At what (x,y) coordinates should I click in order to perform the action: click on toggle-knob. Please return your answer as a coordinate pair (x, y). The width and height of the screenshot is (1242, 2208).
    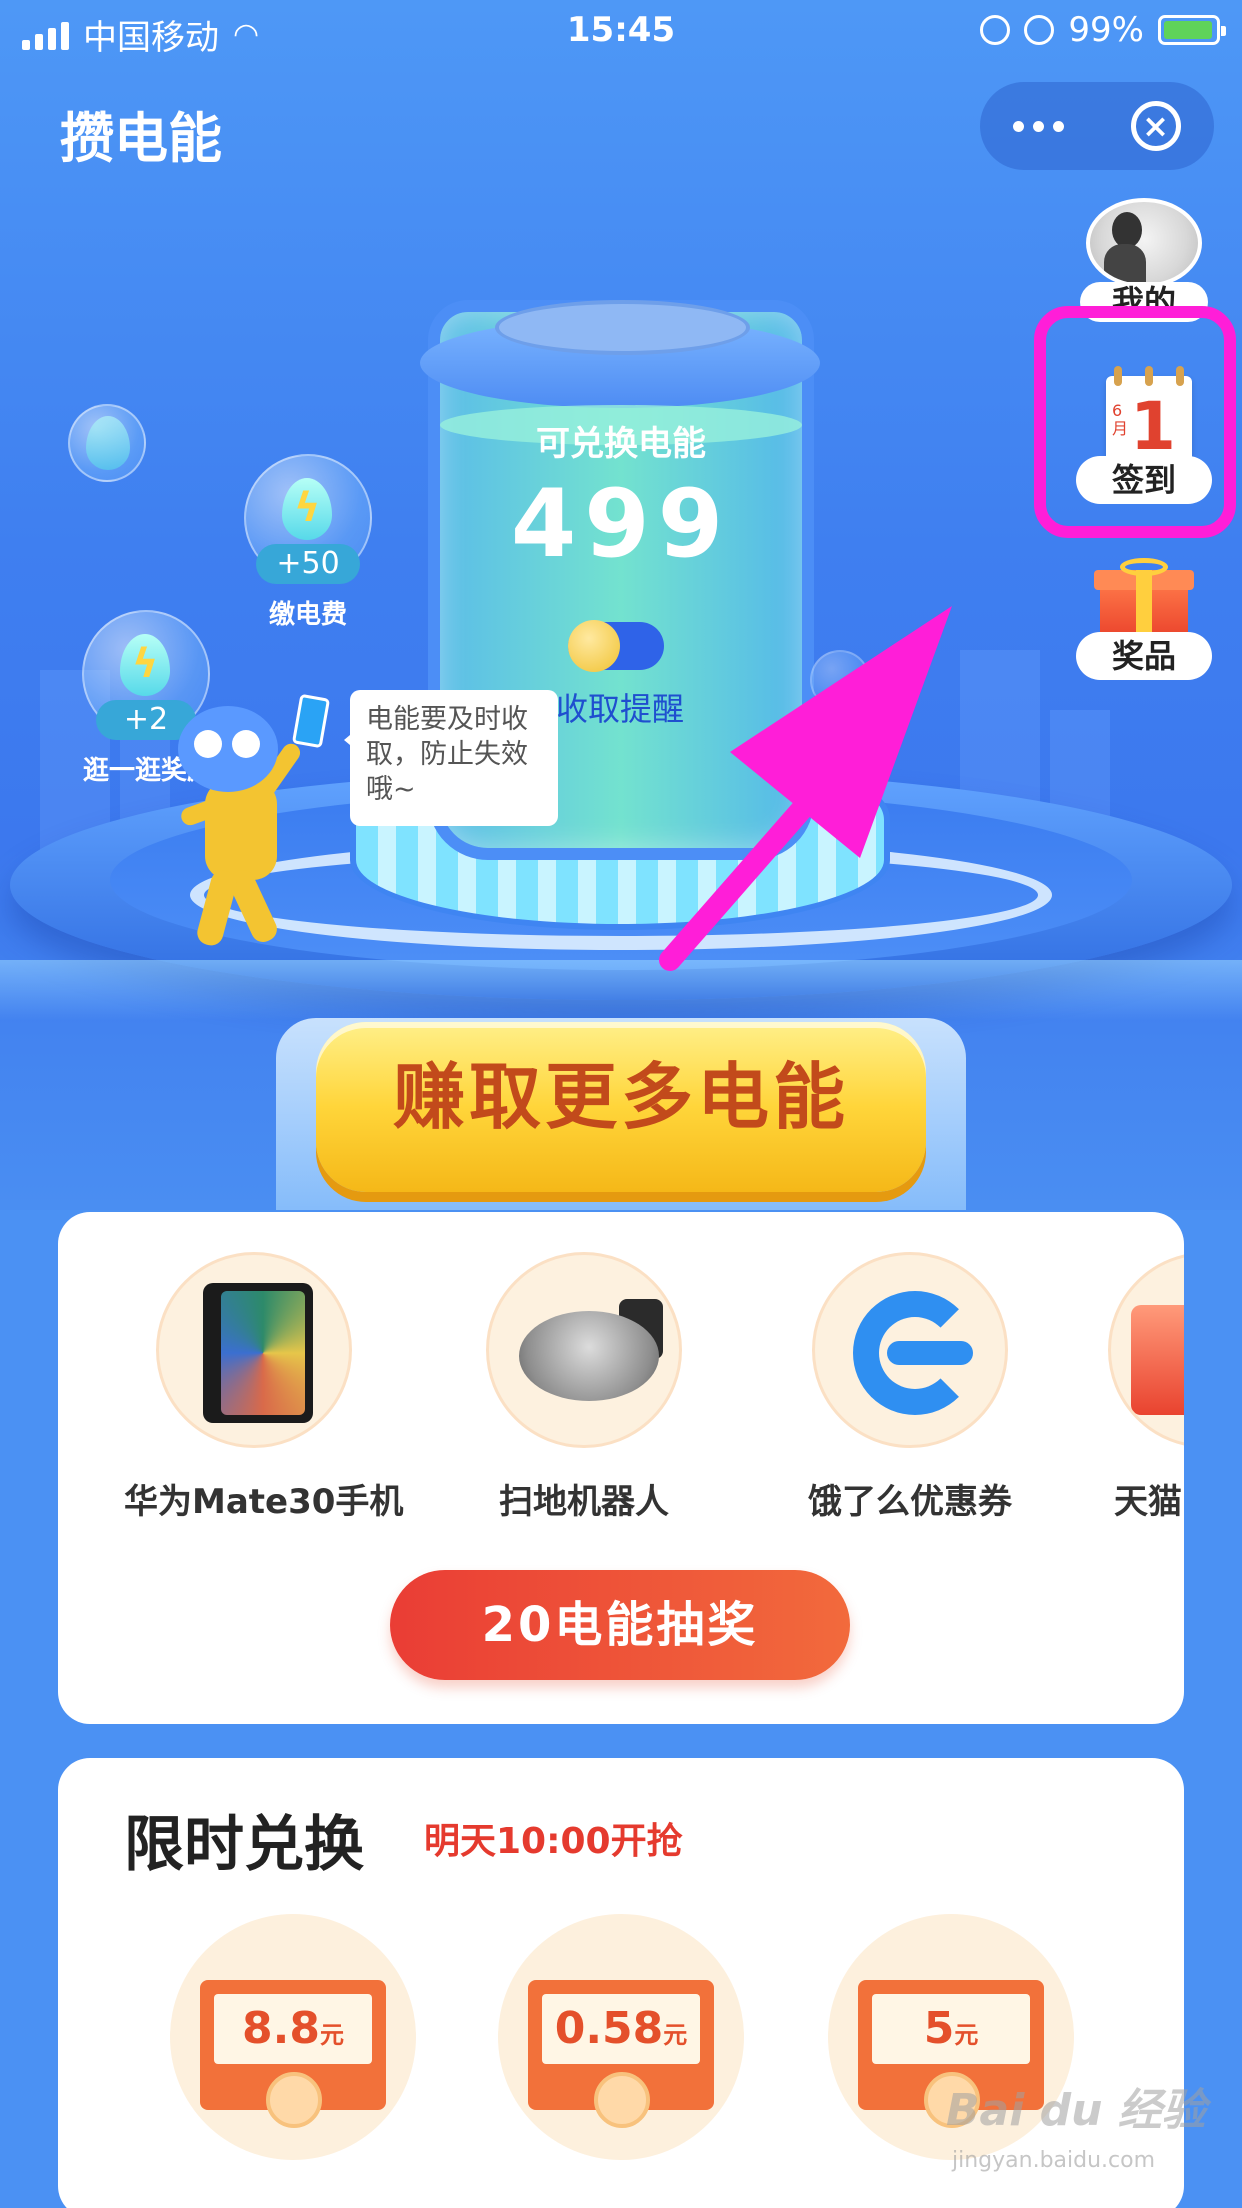
    Looking at the image, I should click on (594, 646).